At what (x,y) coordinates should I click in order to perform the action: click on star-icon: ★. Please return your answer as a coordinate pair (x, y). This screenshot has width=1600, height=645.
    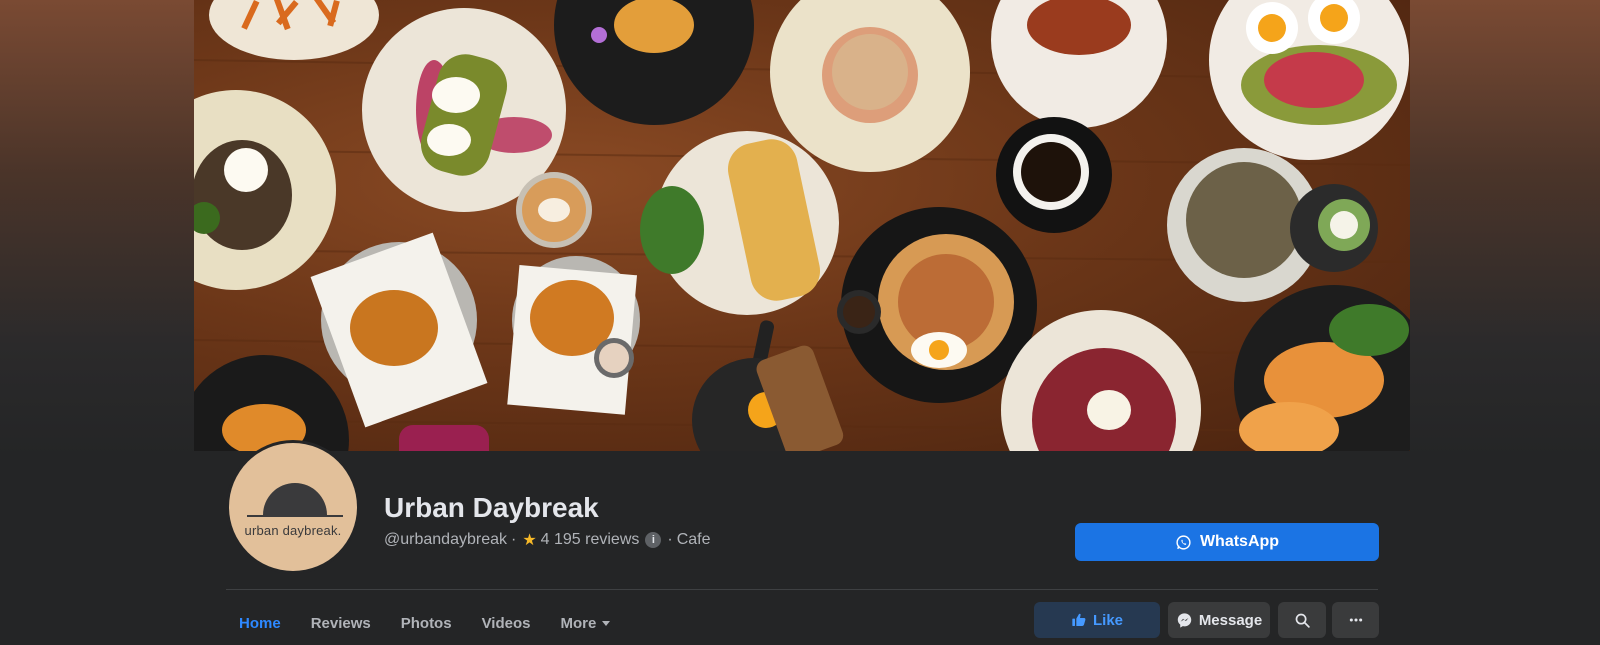
    Looking at the image, I should click on (529, 540).